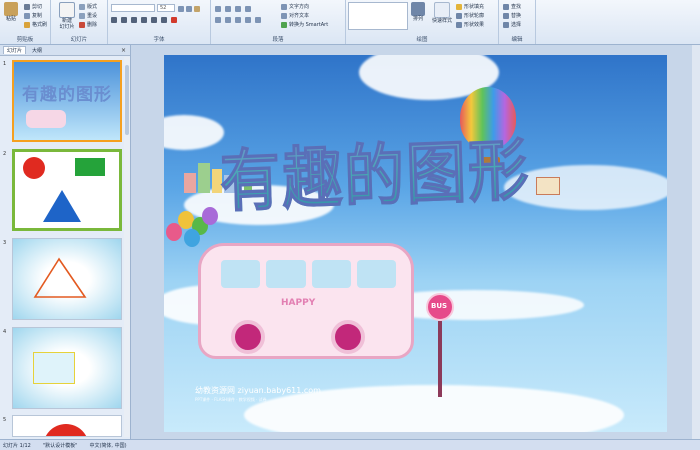 This screenshot has height=450, width=700. What do you see at coordinates (88, 6) in the screenshot?
I see `layout-button: 版式` at bounding box center [88, 6].